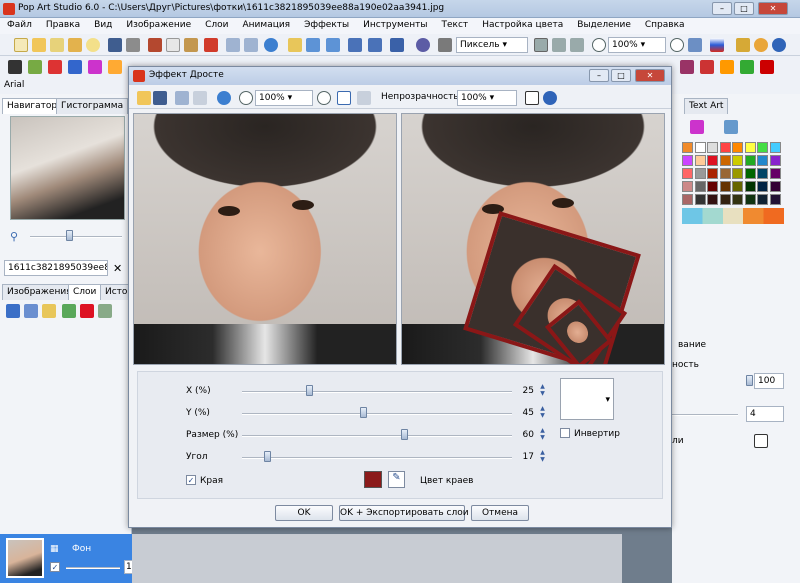  Describe the element at coordinates (665, 26) in the screenshot. I see `menu-help: Справка` at that location.